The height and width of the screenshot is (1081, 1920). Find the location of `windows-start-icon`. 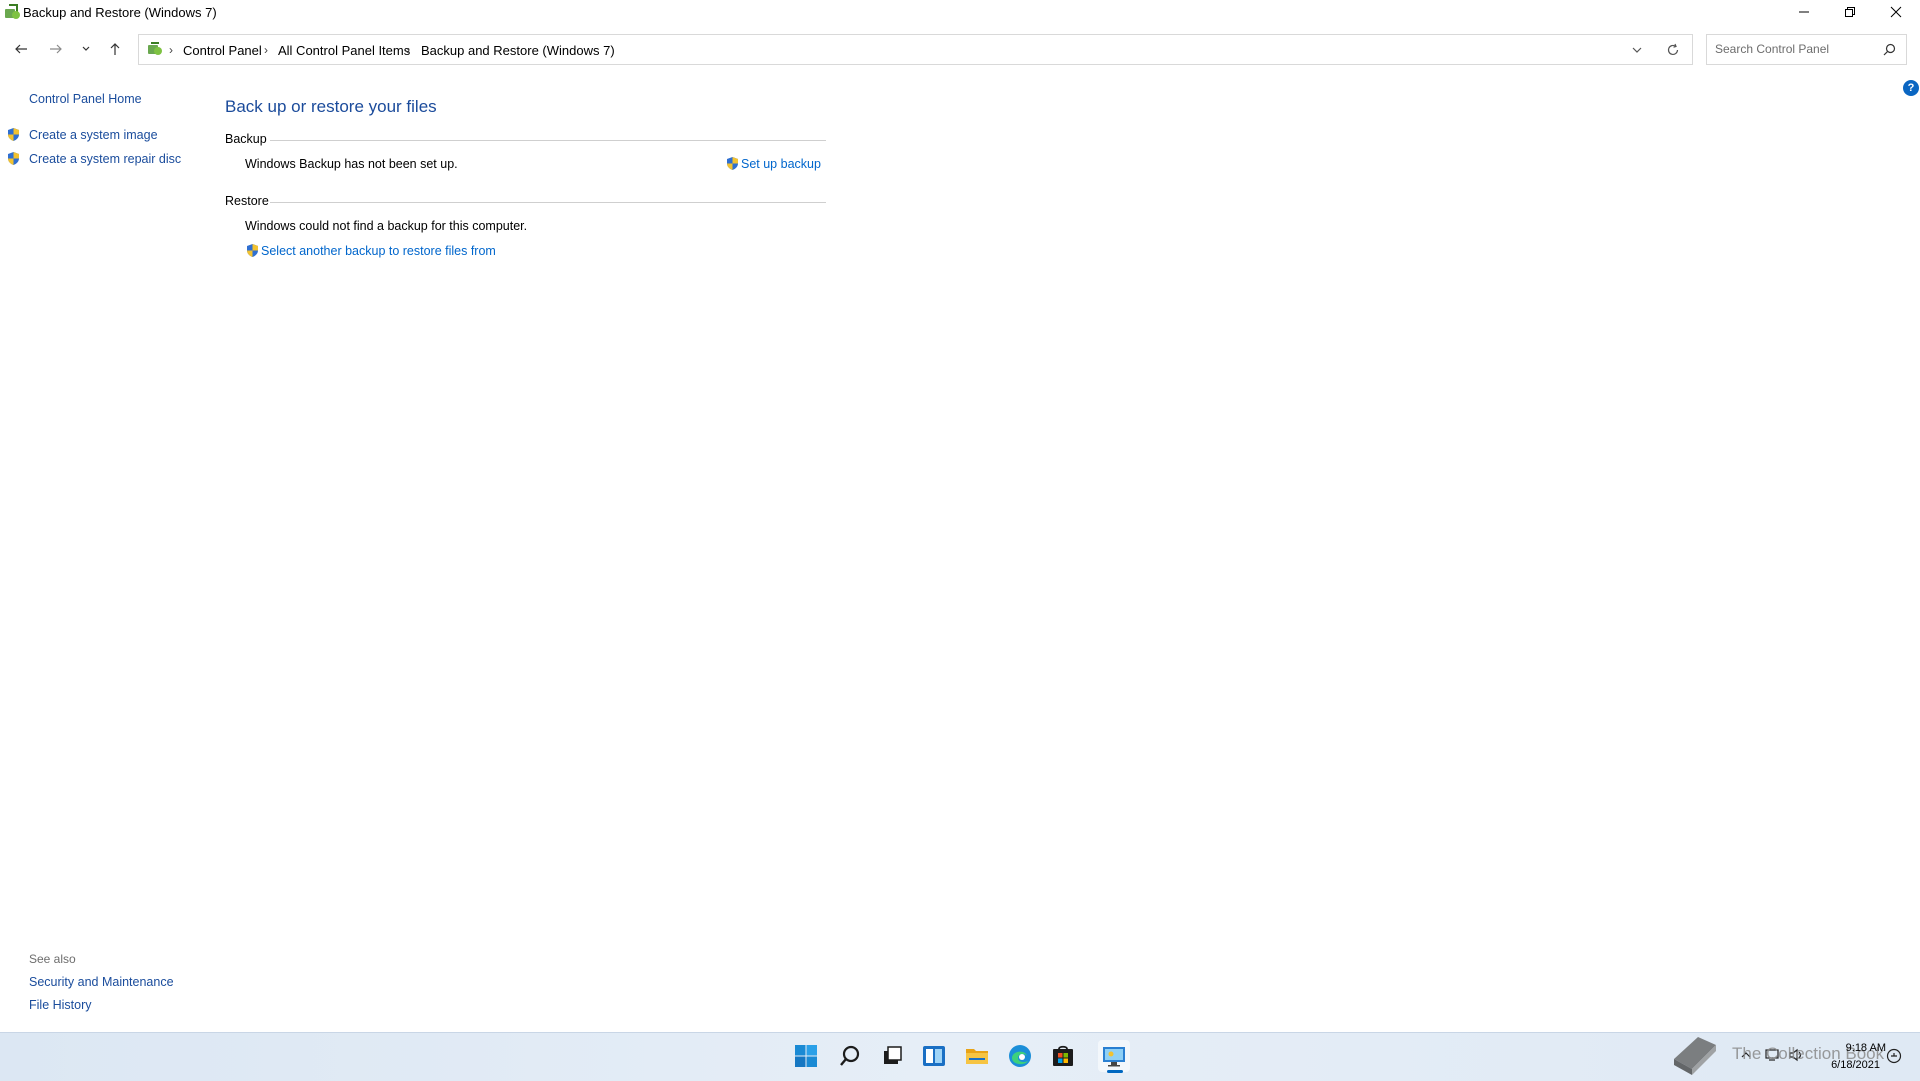

windows-start-icon is located at coordinates (806, 1056).